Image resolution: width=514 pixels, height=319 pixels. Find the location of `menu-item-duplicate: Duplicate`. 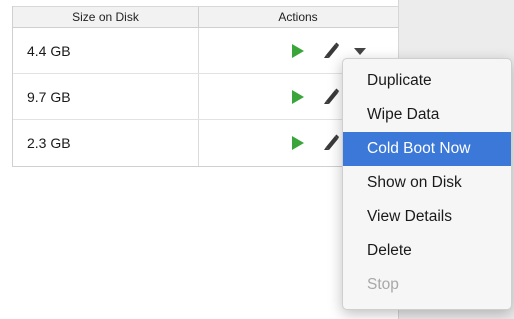

menu-item-duplicate: Duplicate is located at coordinates (427, 81).